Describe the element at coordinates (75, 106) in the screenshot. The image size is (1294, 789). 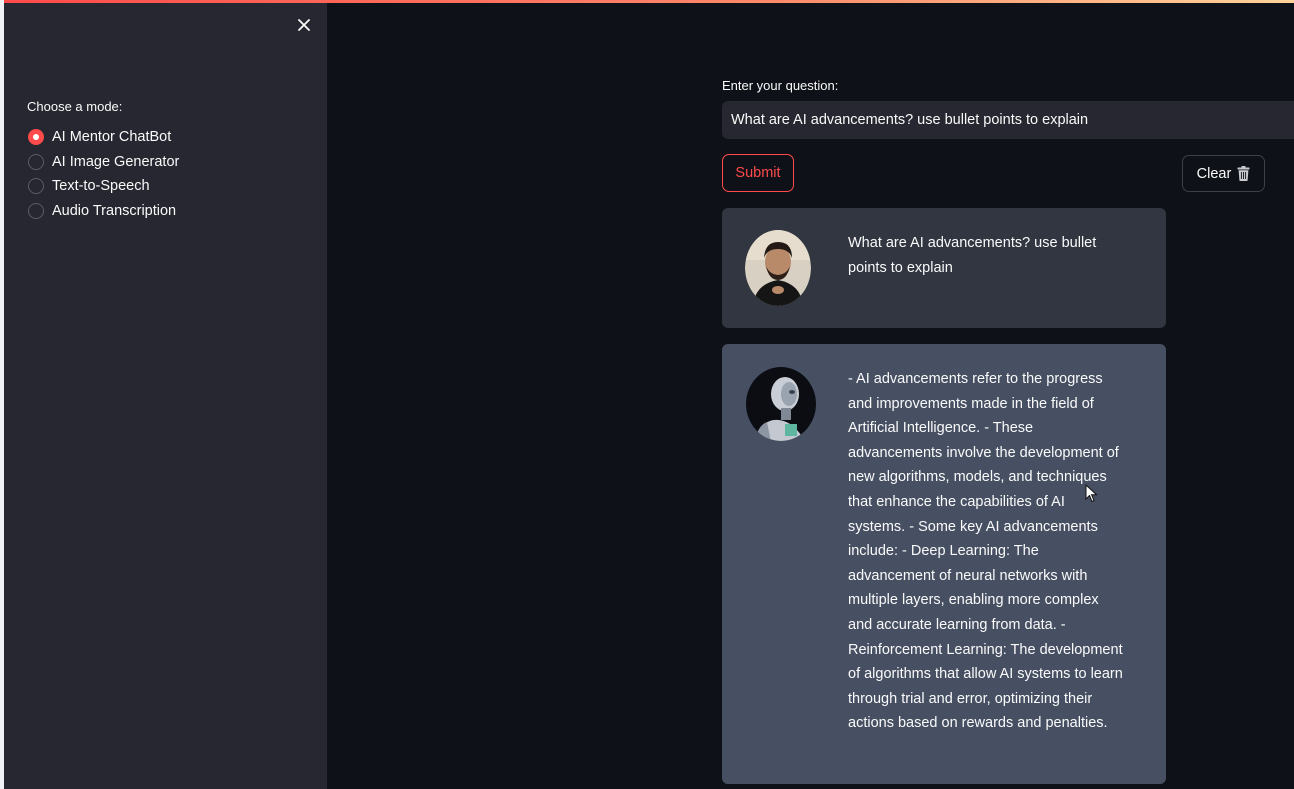
I see `mode-label: Choose a mode:` at that location.